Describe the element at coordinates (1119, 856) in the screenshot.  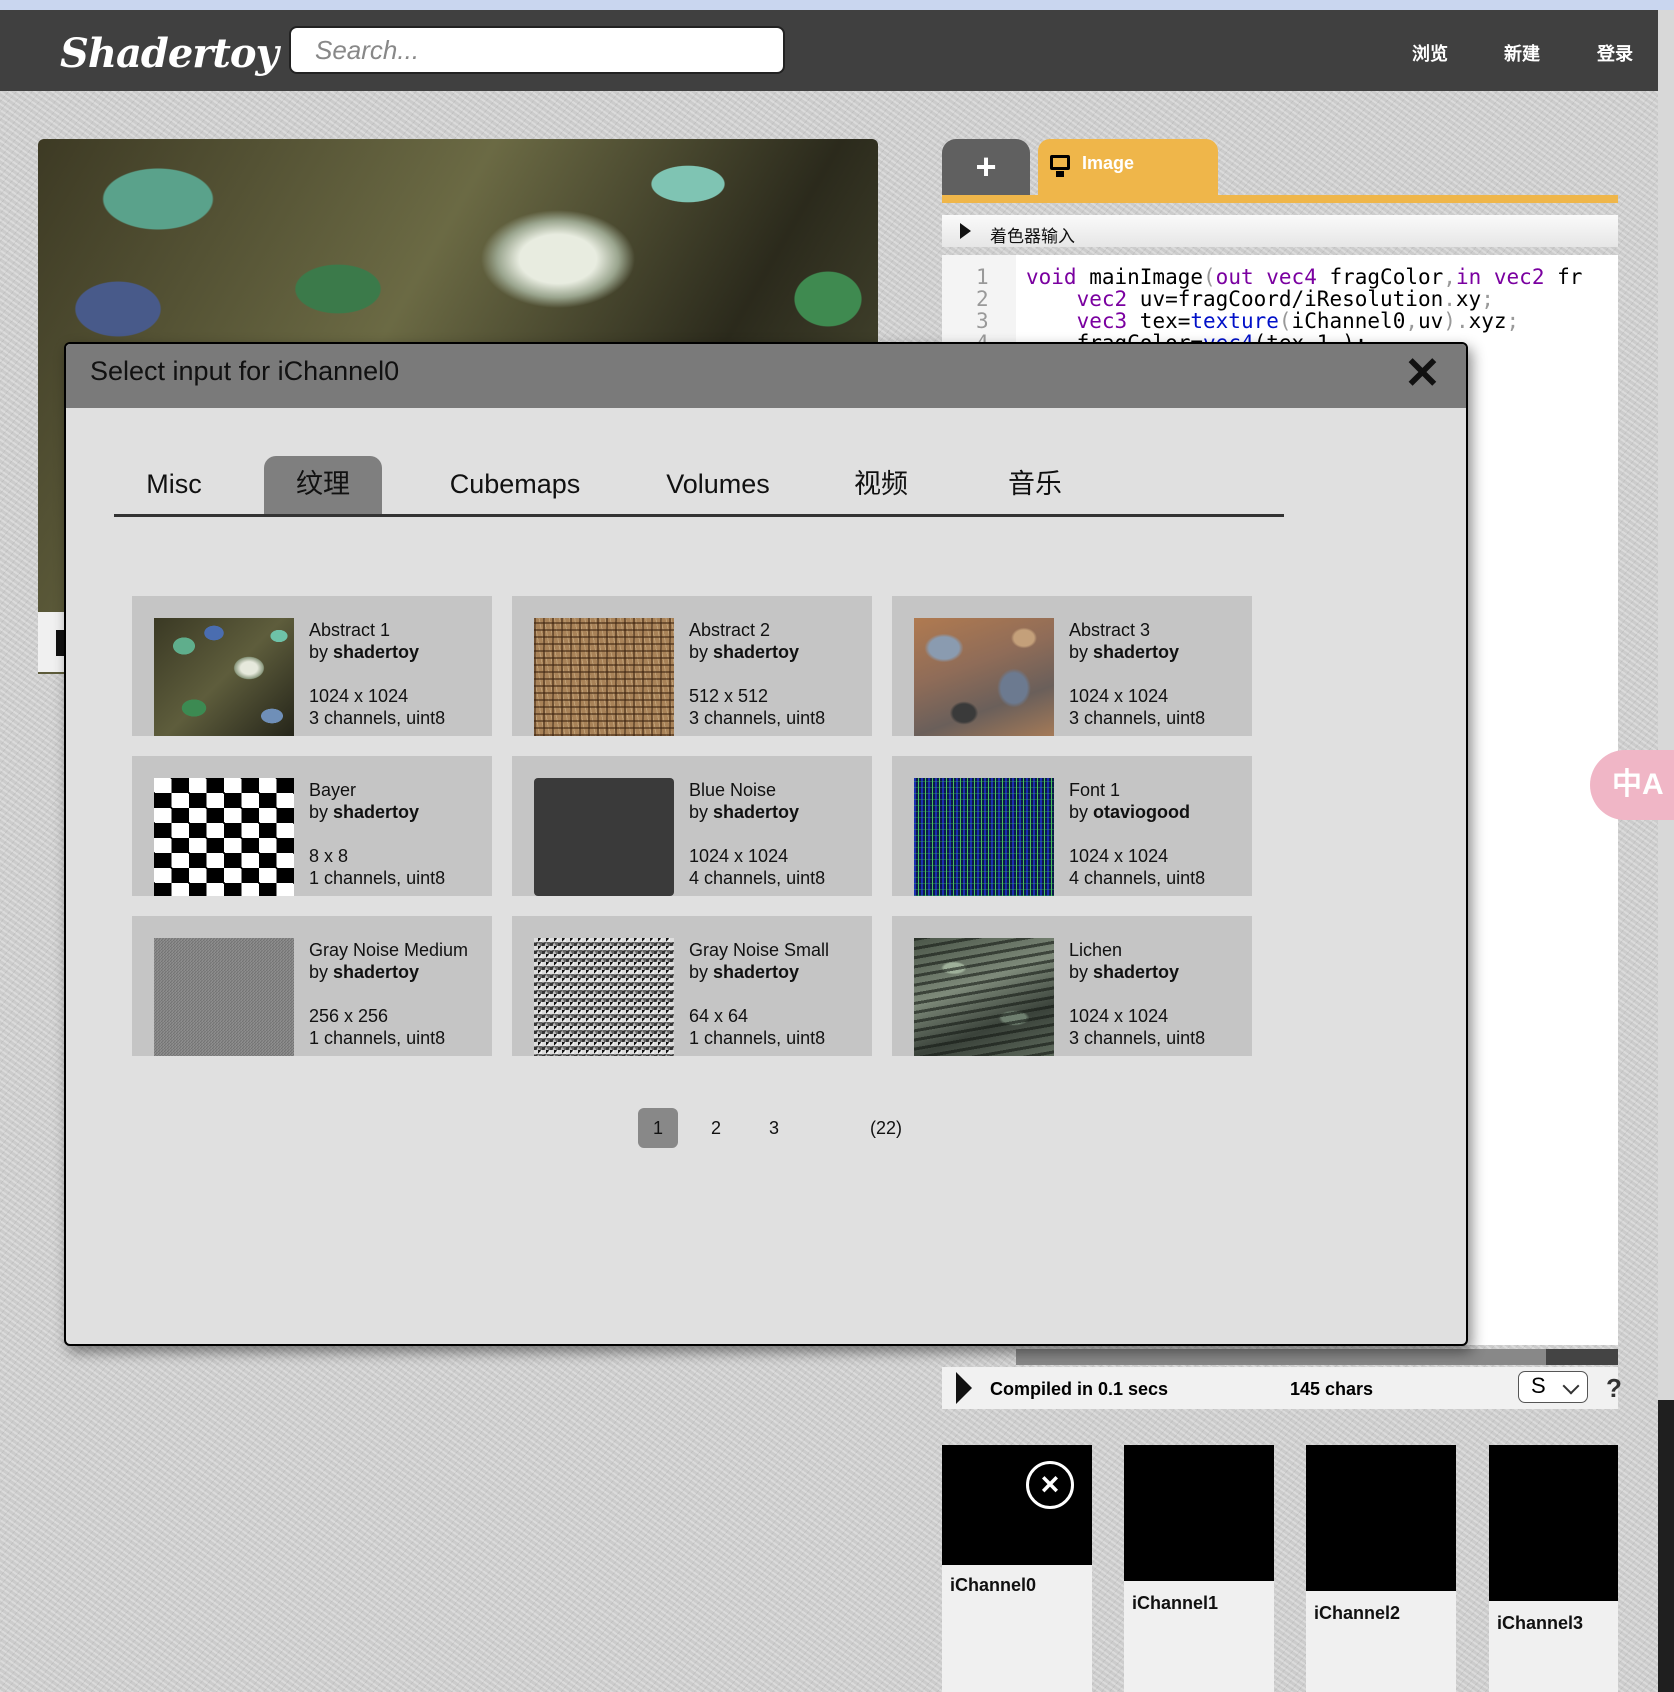
I see `texture-resolution: 1024 x 1024` at that location.